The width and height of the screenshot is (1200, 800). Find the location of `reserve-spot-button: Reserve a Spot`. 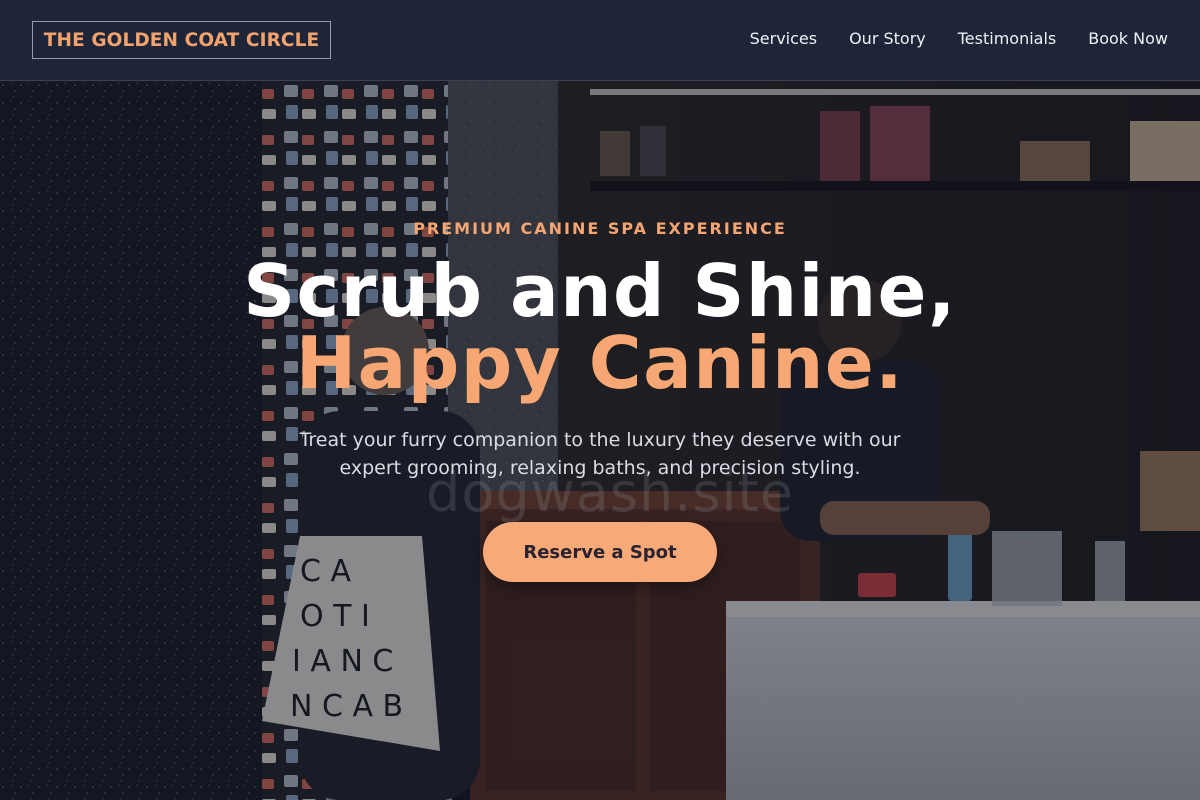

reserve-spot-button: Reserve a Spot is located at coordinates (600, 552).